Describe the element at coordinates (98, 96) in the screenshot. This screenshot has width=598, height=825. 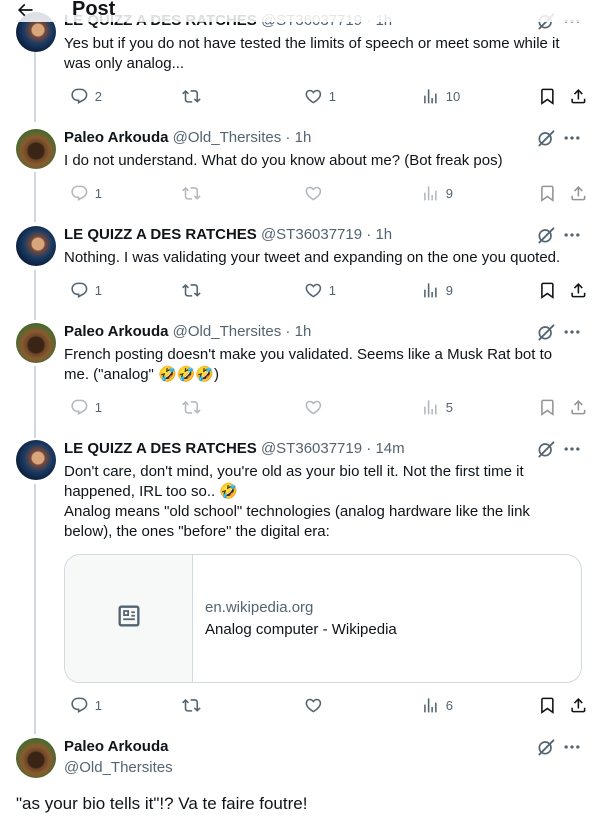
I see `reply-count: 2` at that location.